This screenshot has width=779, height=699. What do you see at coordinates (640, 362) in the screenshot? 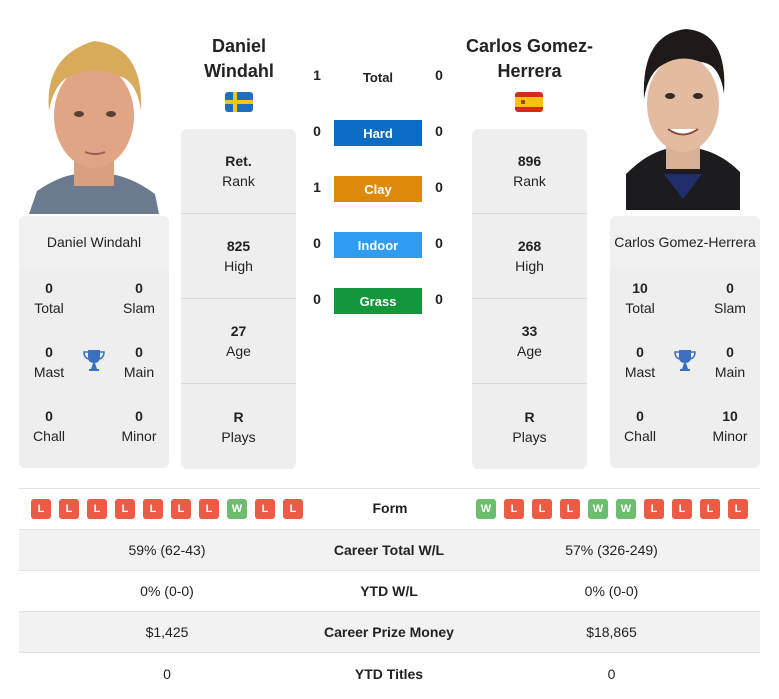
I see `player2-titles-mast: 0 Mast` at bounding box center [640, 362].